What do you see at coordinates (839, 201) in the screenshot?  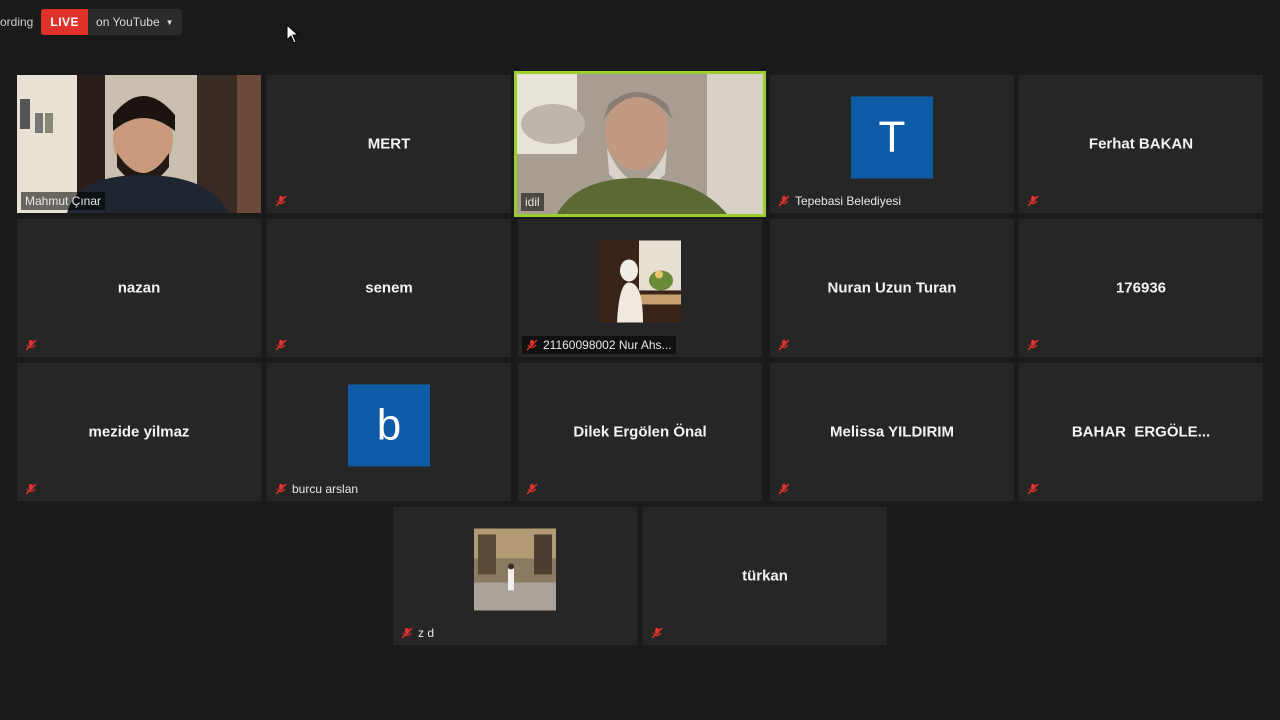 I see `participant-name-label: Tepebasi Belediyesi` at bounding box center [839, 201].